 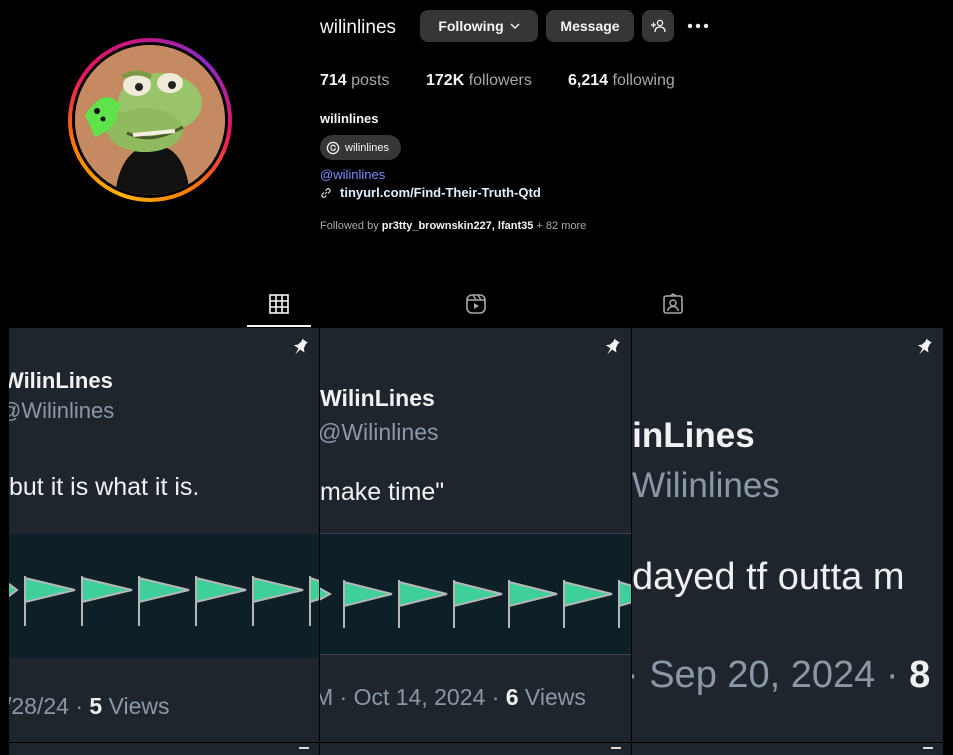 I want to click on tagged-icon, so click(x=673, y=303).